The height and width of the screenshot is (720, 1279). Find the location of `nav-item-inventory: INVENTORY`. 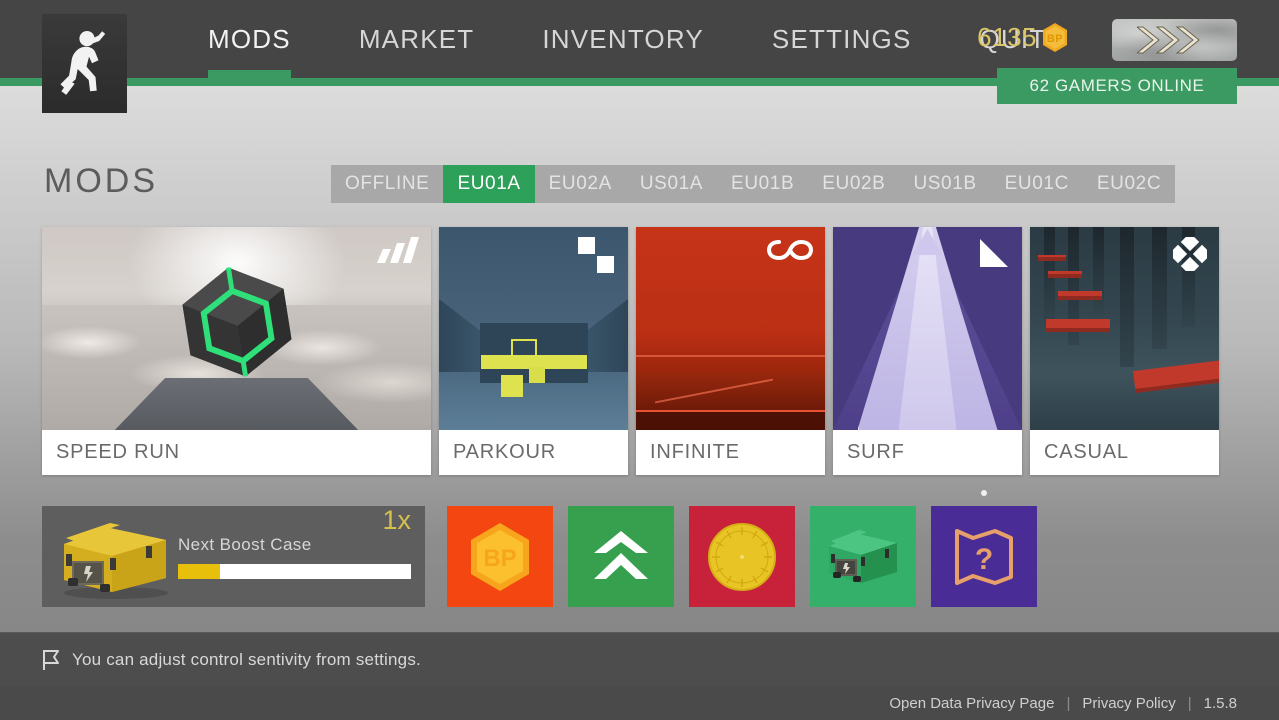

nav-item-inventory: INVENTORY is located at coordinates (623, 39).